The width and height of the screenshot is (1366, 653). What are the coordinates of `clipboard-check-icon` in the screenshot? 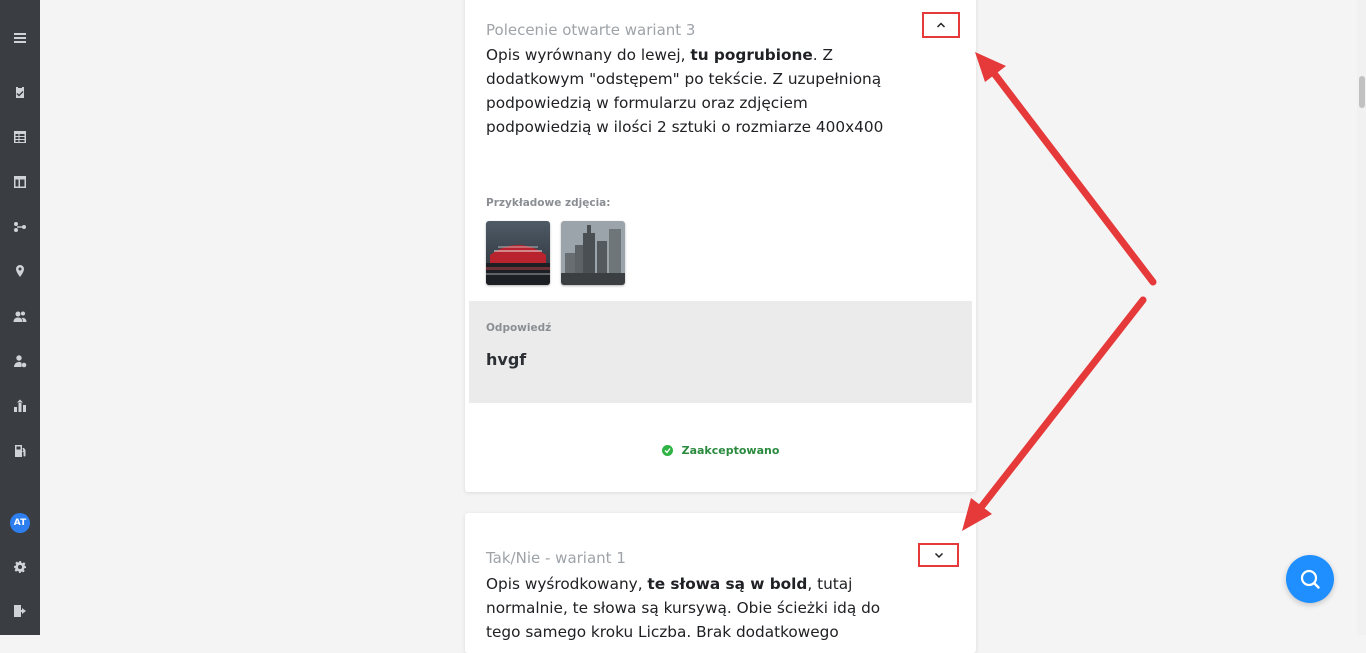 It's located at (20, 92).